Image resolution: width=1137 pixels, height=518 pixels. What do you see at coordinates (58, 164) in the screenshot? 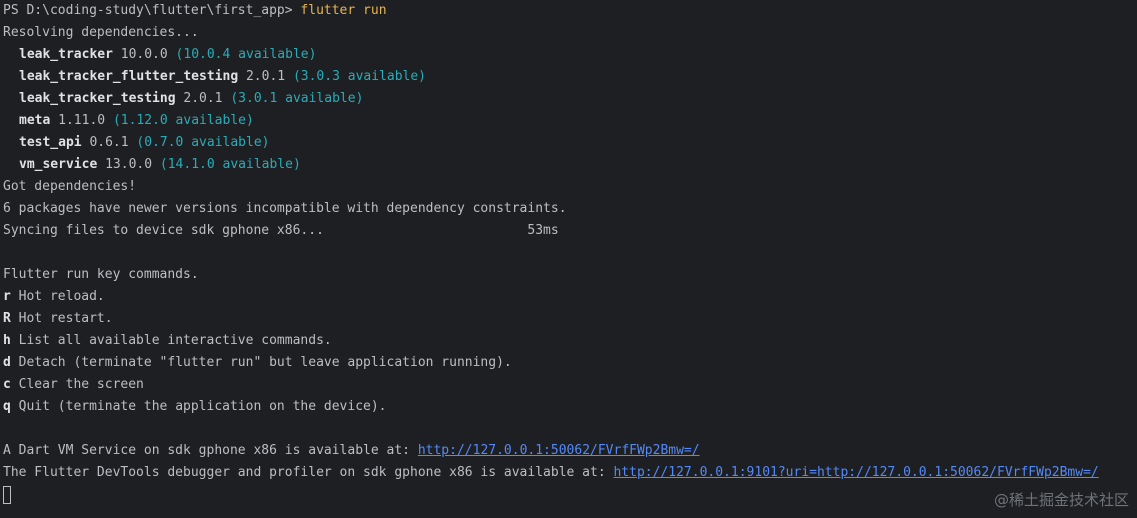
I see `package-name: vm_service` at bounding box center [58, 164].